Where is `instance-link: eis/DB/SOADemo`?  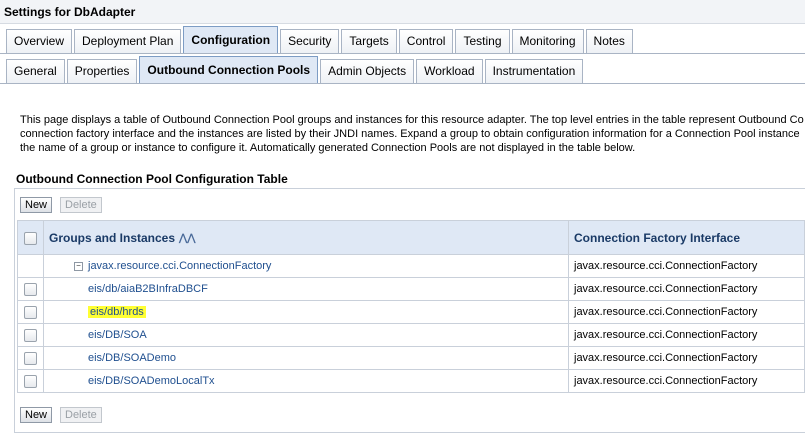 instance-link: eis/DB/SOADemo is located at coordinates (132, 358).